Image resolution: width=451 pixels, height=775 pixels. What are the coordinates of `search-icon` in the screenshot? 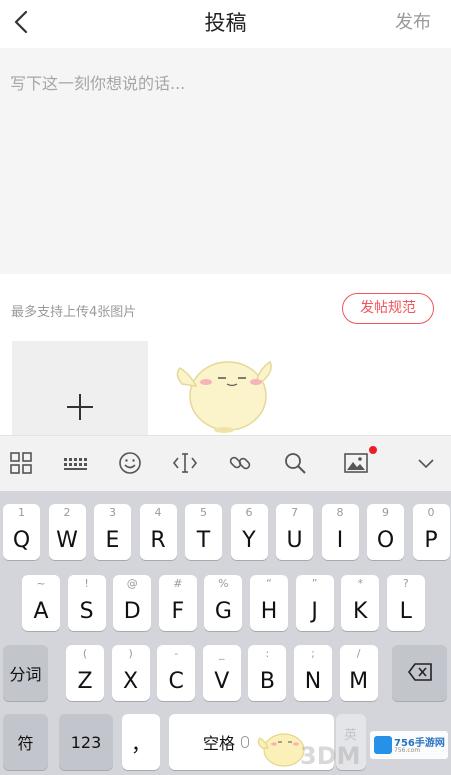 It's located at (295, 463).